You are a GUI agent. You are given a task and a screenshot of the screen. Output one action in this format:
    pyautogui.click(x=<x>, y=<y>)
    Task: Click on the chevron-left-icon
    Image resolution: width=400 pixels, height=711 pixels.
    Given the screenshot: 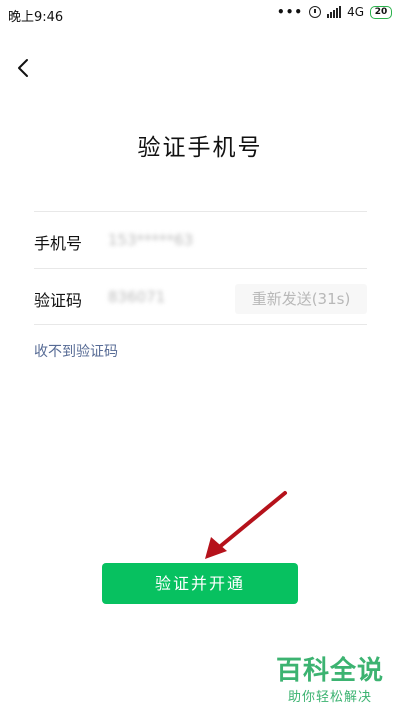 What is the action you would take?
    pyautogui.click(x=23, y=68)
    